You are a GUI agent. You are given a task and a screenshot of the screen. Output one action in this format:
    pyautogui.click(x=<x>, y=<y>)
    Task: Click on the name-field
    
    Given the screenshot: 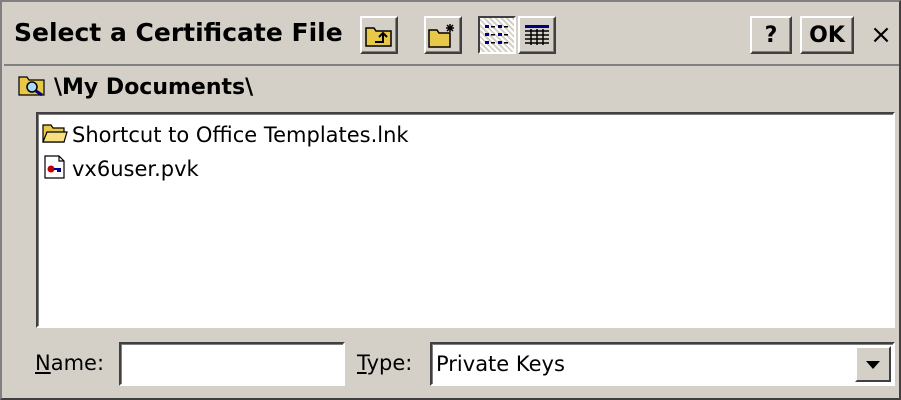 What is the action you would take?
    pyautogui.click(x=232, y=364)
    